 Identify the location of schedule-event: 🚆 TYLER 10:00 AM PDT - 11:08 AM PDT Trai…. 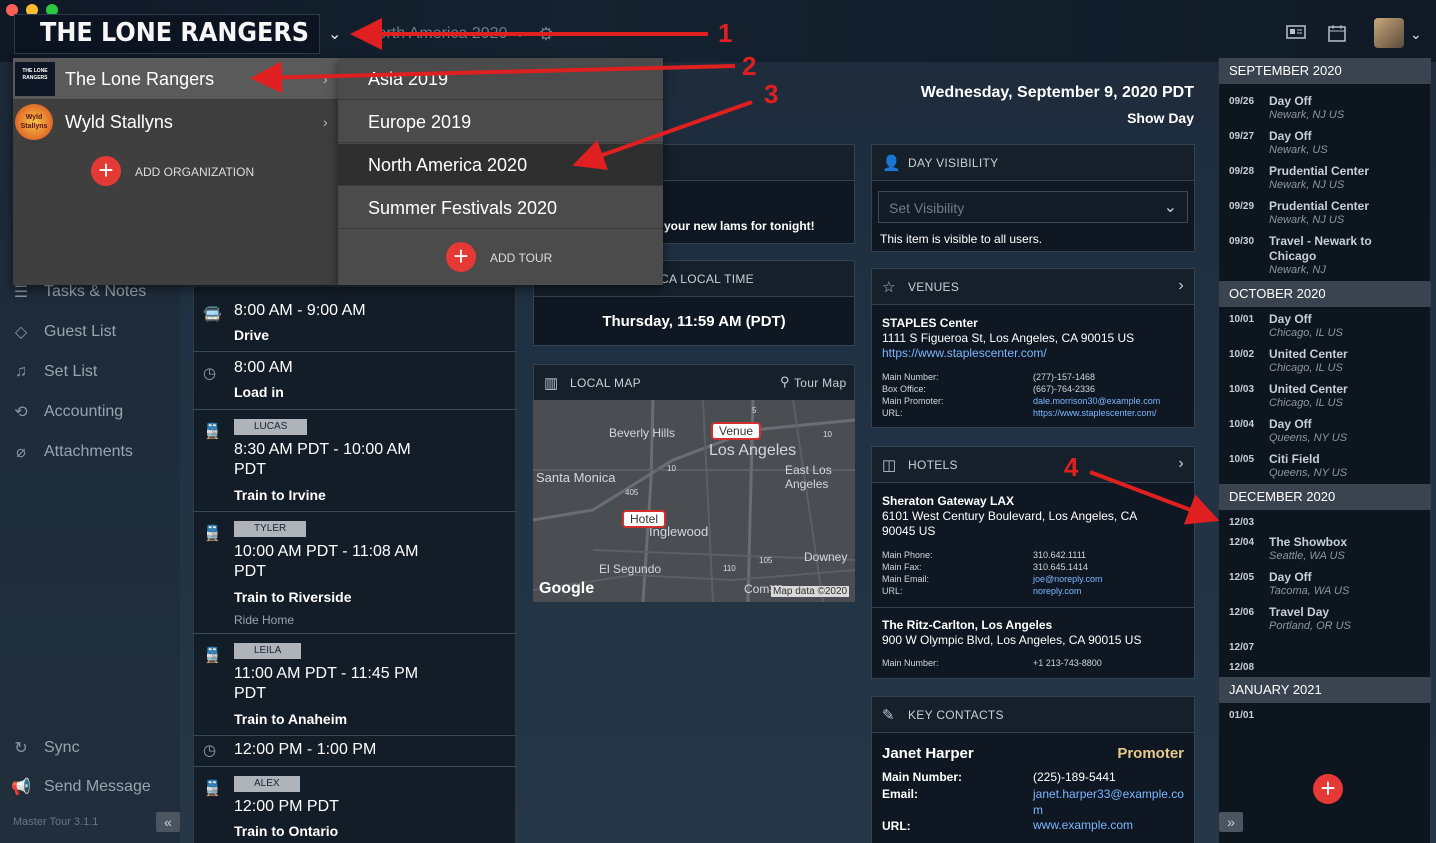
(354, 572).